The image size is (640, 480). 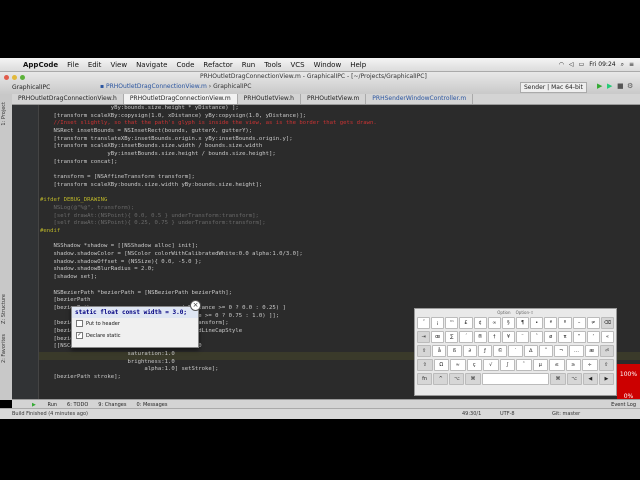 I want to click on menu-navigate: Navigate, so click(x=151, y=65).